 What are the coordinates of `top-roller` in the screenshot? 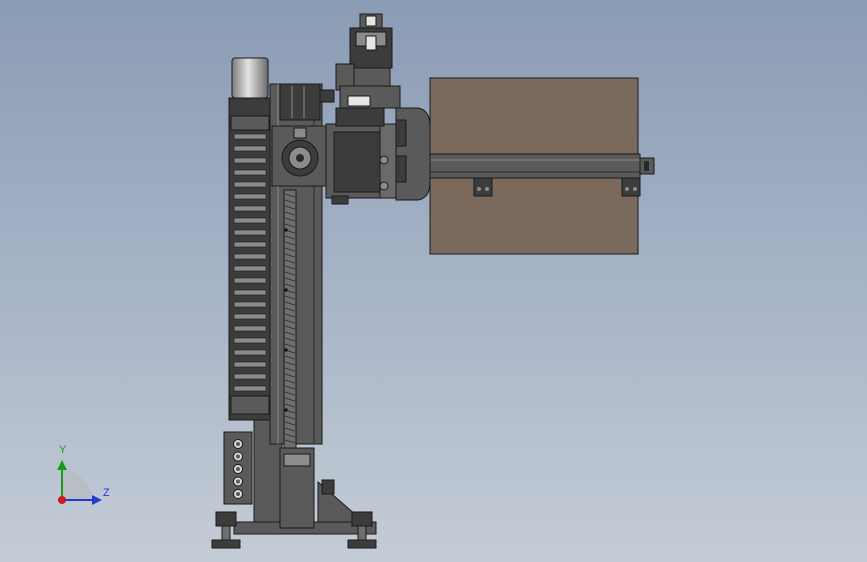 It's located at (250, 78).